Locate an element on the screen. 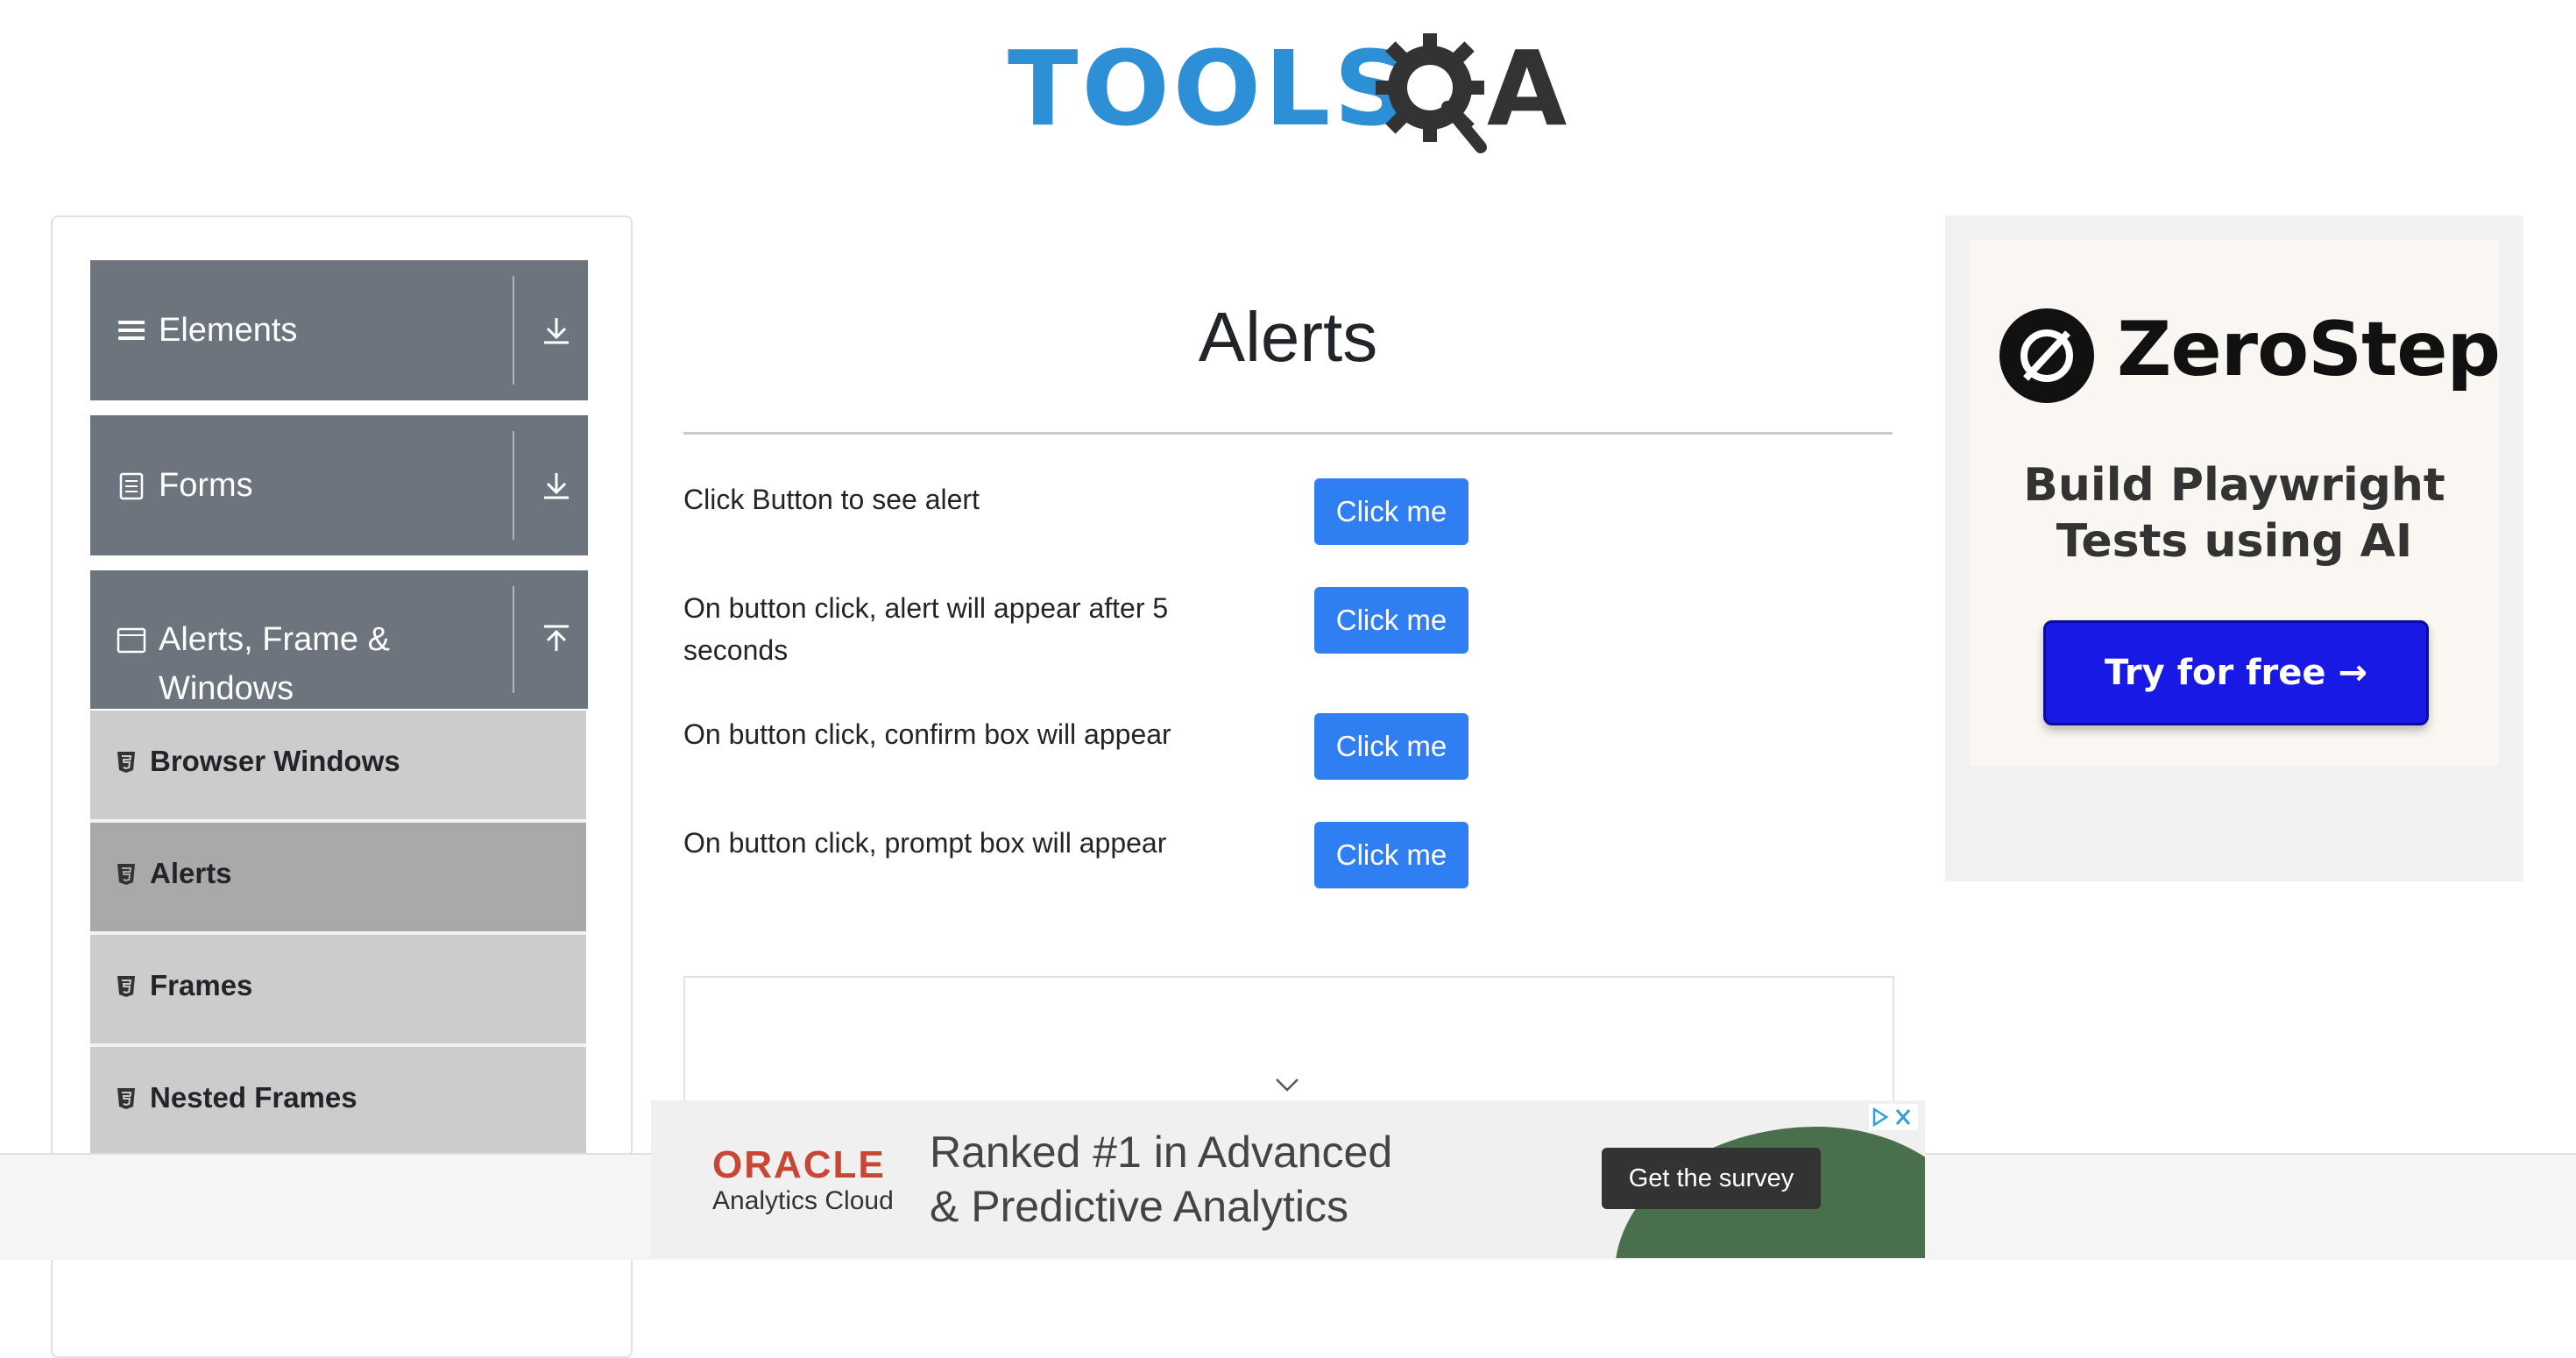  sidebar-item-browser-windows: Browser Windows is located at coordinates (338, 767).